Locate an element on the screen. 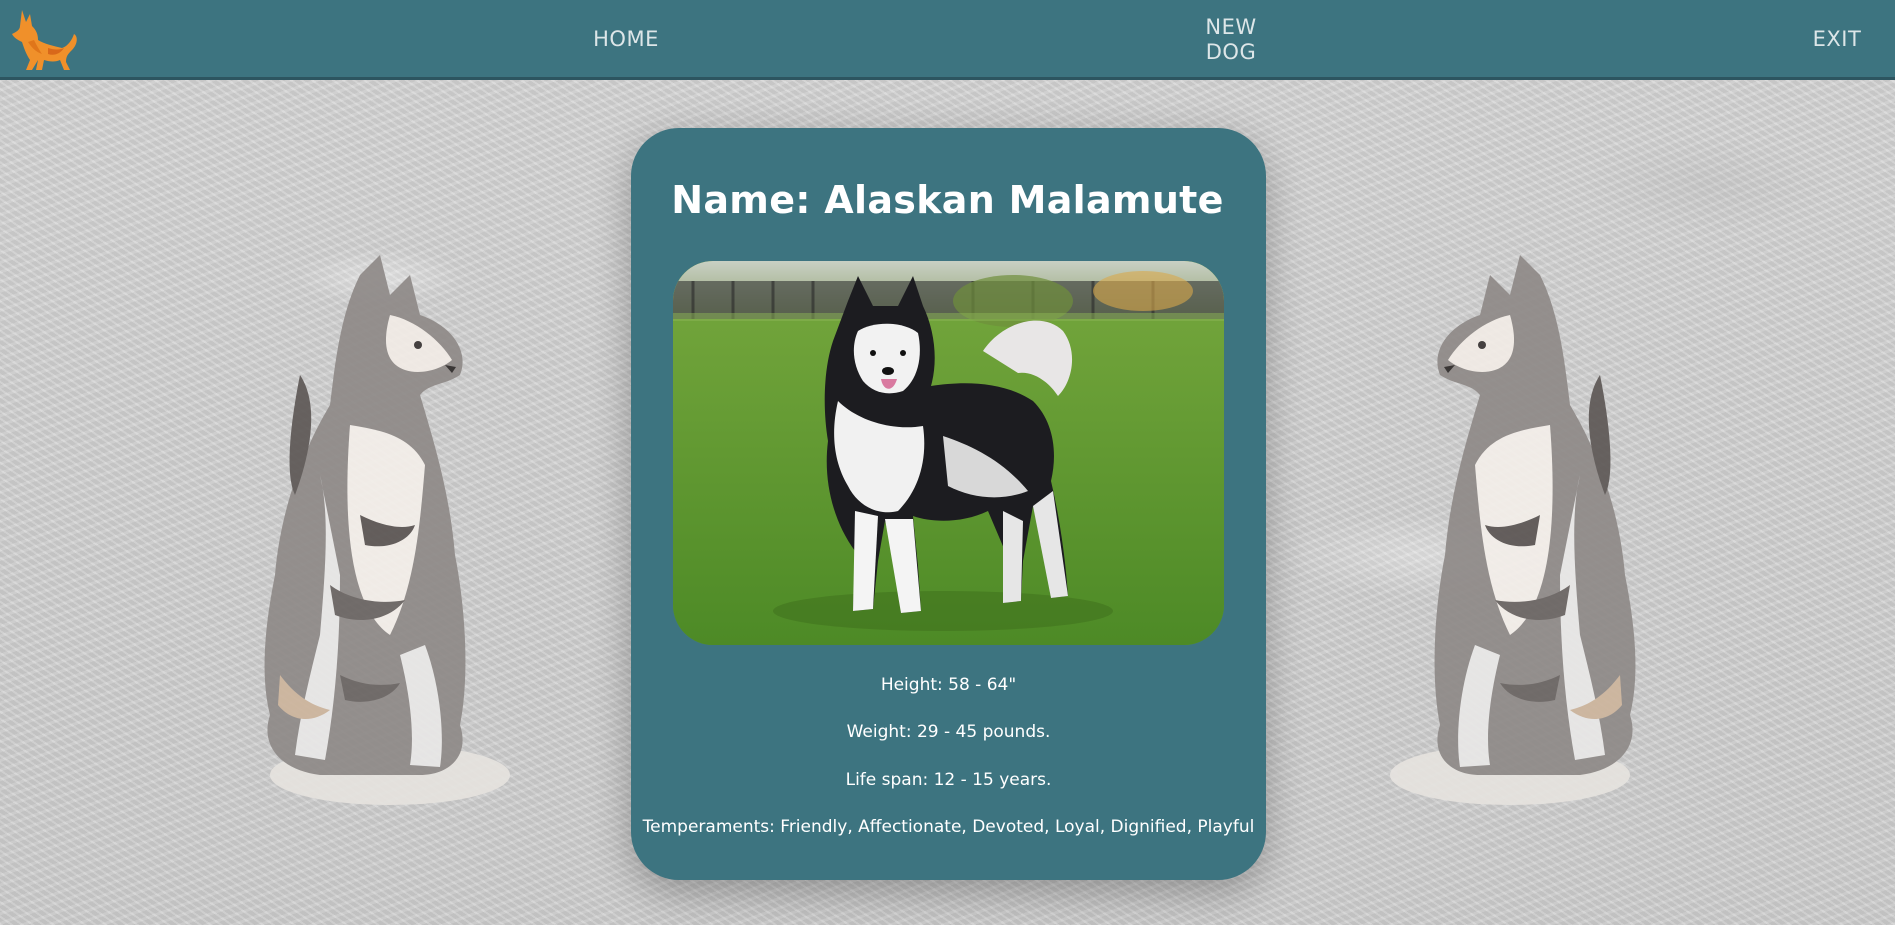 The width and height of the screenshot is (1895, 925). nav-home-link: HOME is located at coordinates (626, 39).